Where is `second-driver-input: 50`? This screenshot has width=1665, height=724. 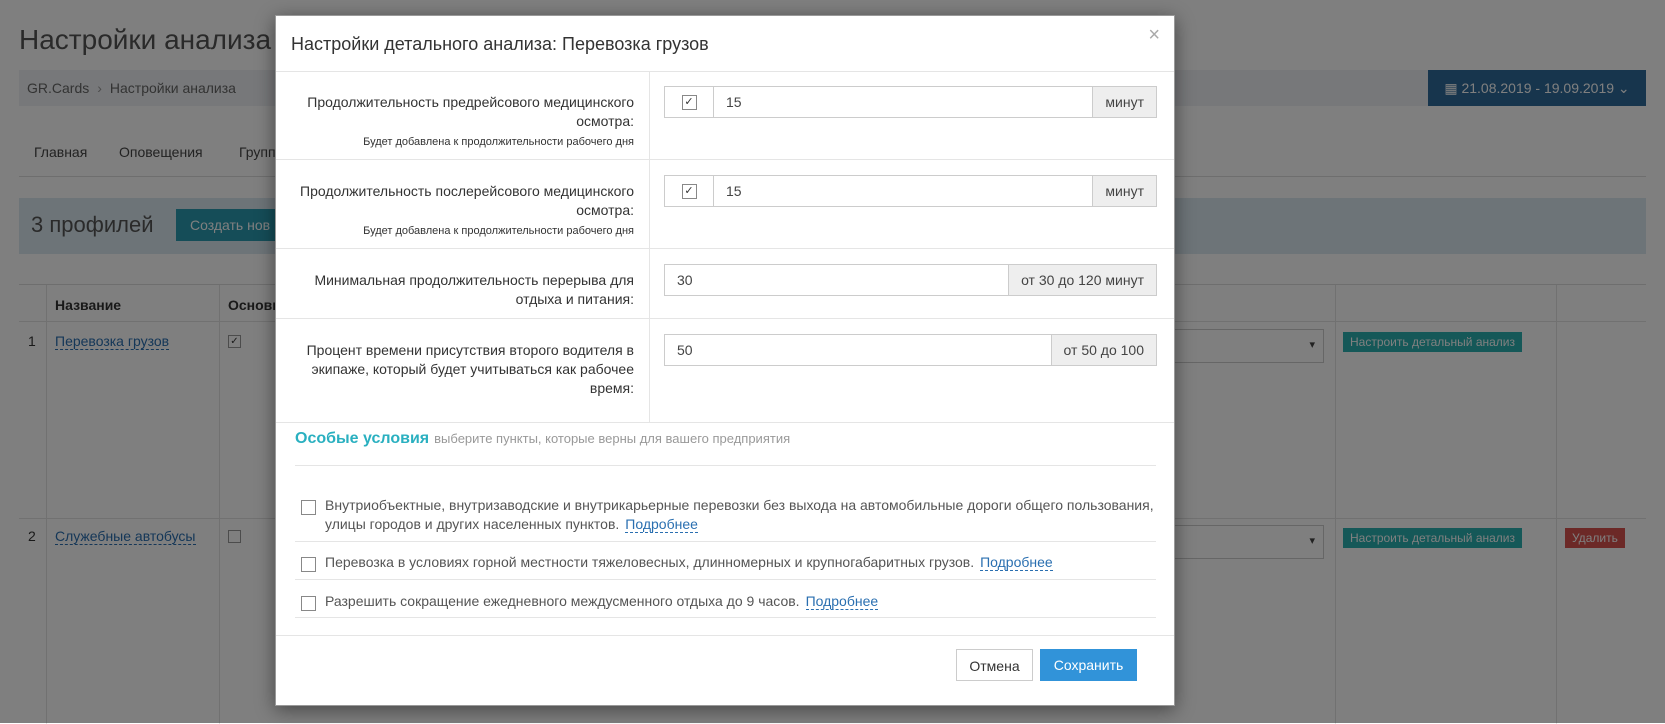 second-driver-input: 50 is located at coordinates (858, 350).